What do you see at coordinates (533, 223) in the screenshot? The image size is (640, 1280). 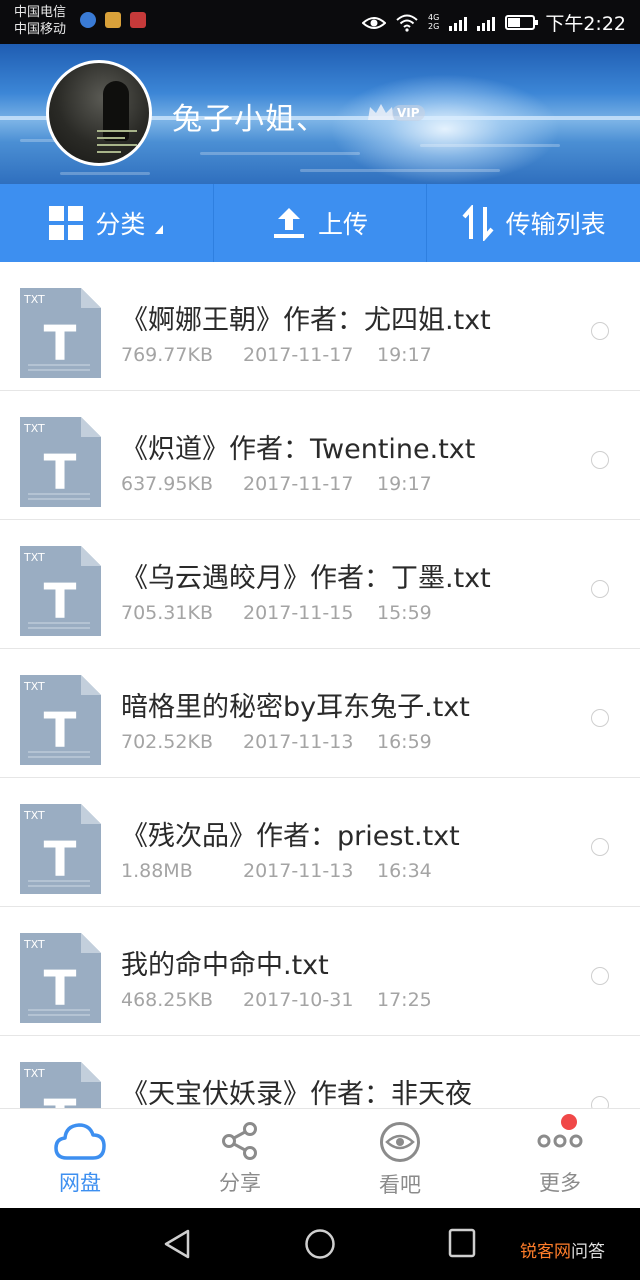 I see `transfer-list-button: 传输列表` at bounding box center [533, 223].